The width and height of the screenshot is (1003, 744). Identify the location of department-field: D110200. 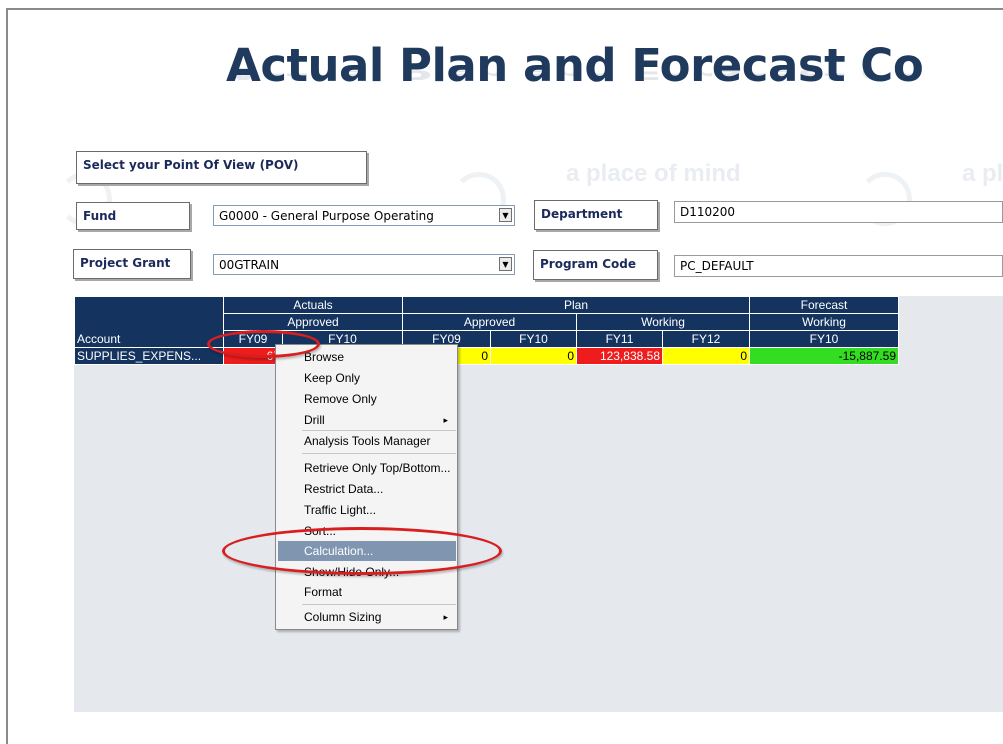
(838, 212).